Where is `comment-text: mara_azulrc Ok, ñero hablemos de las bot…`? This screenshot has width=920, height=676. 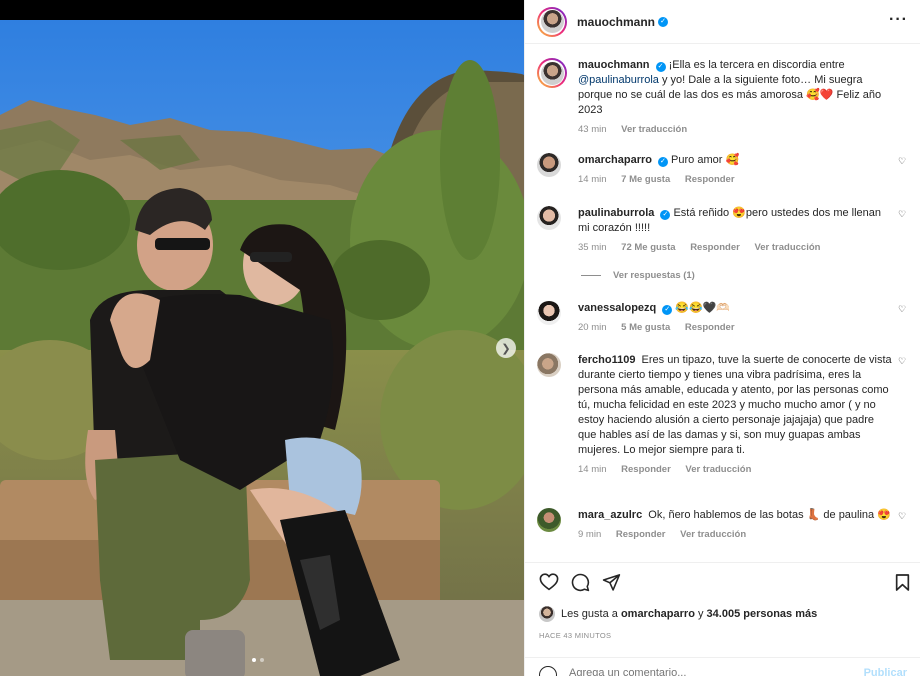 comment-text: mara_azulrc Ok, ñero hablemos de las bot… is located at coordinates (735, 515).